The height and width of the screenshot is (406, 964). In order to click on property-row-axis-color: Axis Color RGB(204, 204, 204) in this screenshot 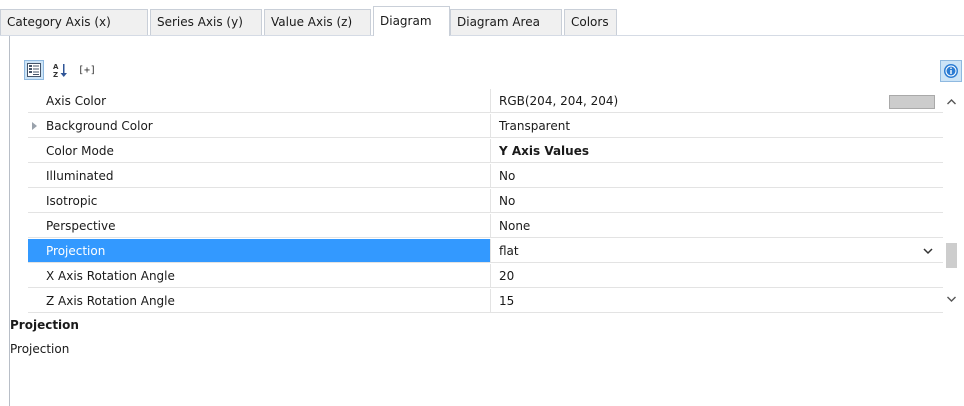, I will do `click(485, 101)`.